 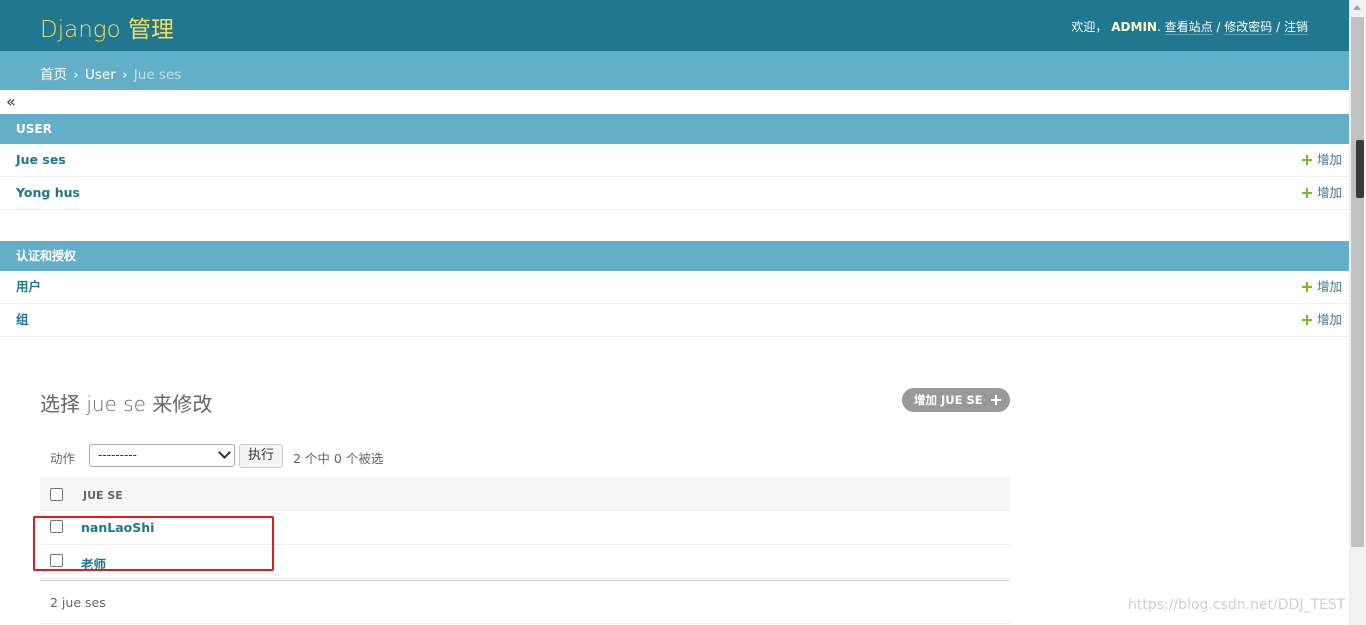 What do you see at coordinates (338, 458) in the screenshot?
I see `selection-counter: 2 个中 0 个被选` at bounding box center [338, 458].